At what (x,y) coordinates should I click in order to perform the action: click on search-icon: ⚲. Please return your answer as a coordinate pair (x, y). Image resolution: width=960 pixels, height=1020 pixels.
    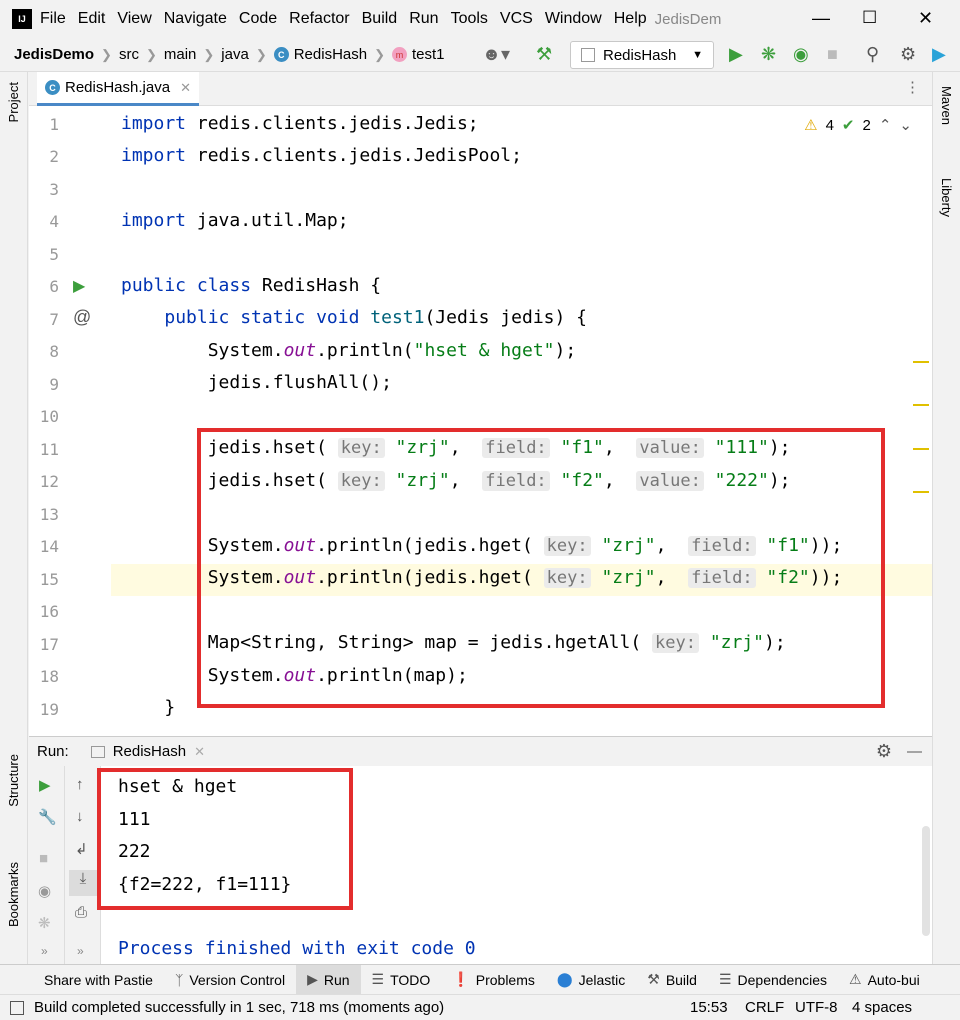
    Looking at the image, I should click on (872, 54).